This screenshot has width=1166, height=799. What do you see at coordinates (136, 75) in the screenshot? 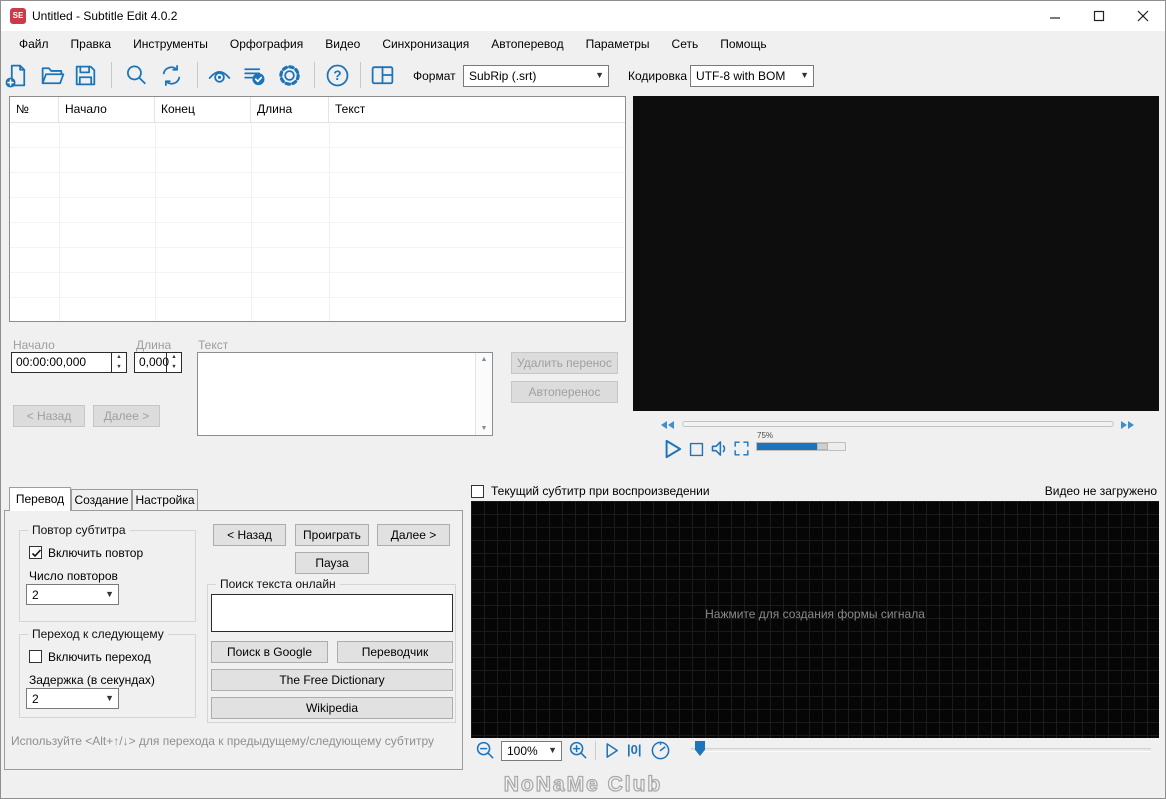
I see `find-button` at bounding box center [136, 75].